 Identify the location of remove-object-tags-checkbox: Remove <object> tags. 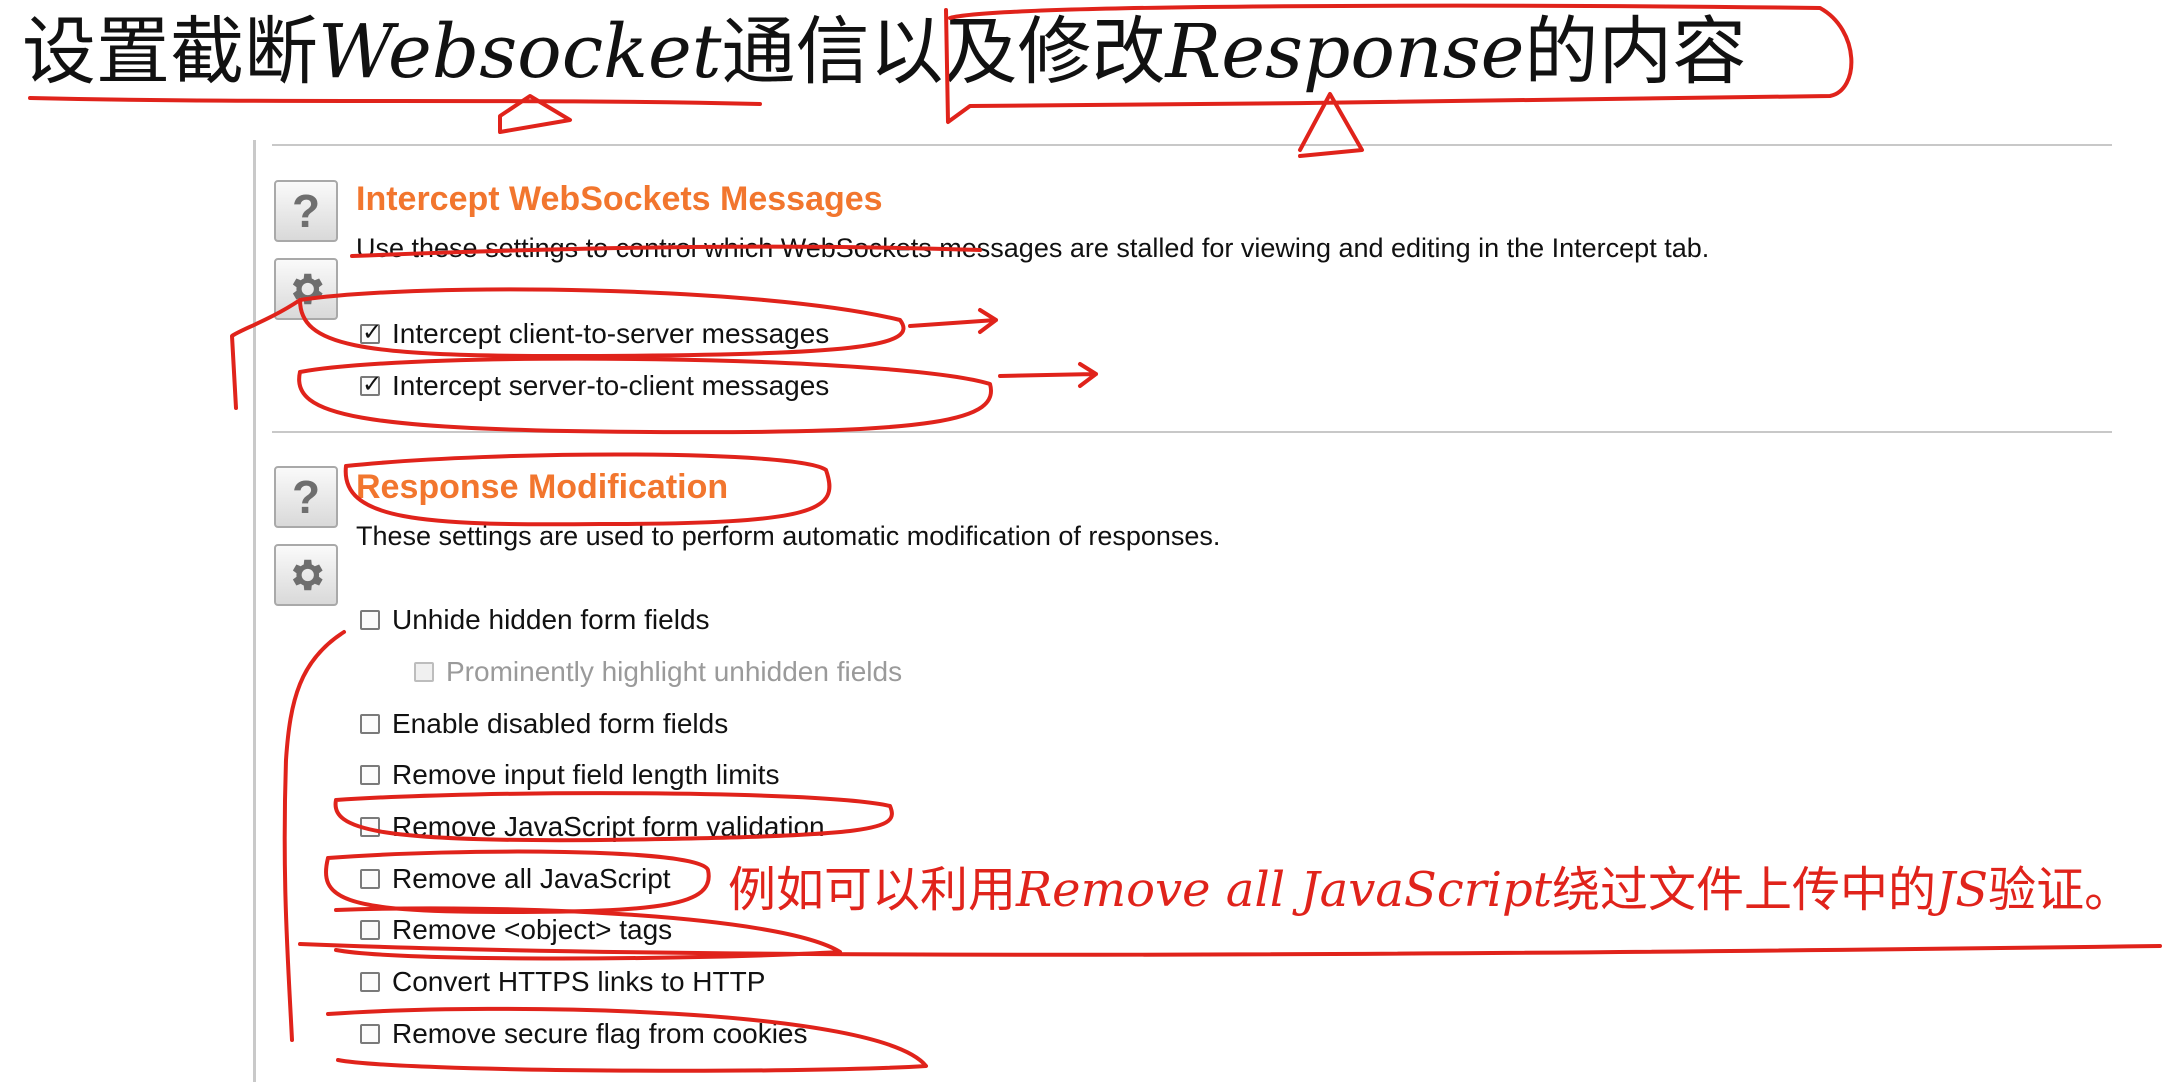
(516, 930).